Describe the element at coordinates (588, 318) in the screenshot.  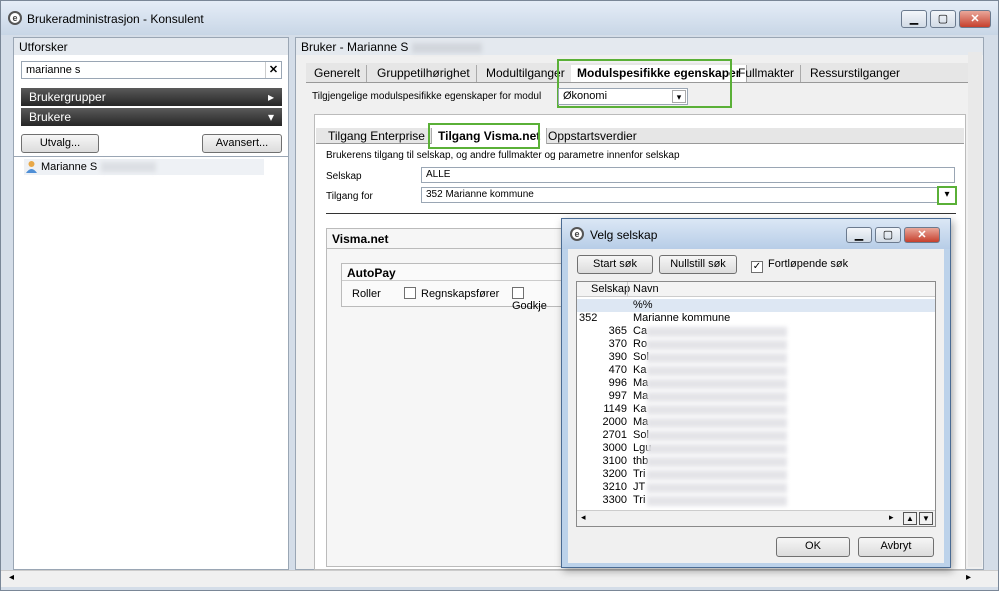
I see `row-company-number: 352` at that location.